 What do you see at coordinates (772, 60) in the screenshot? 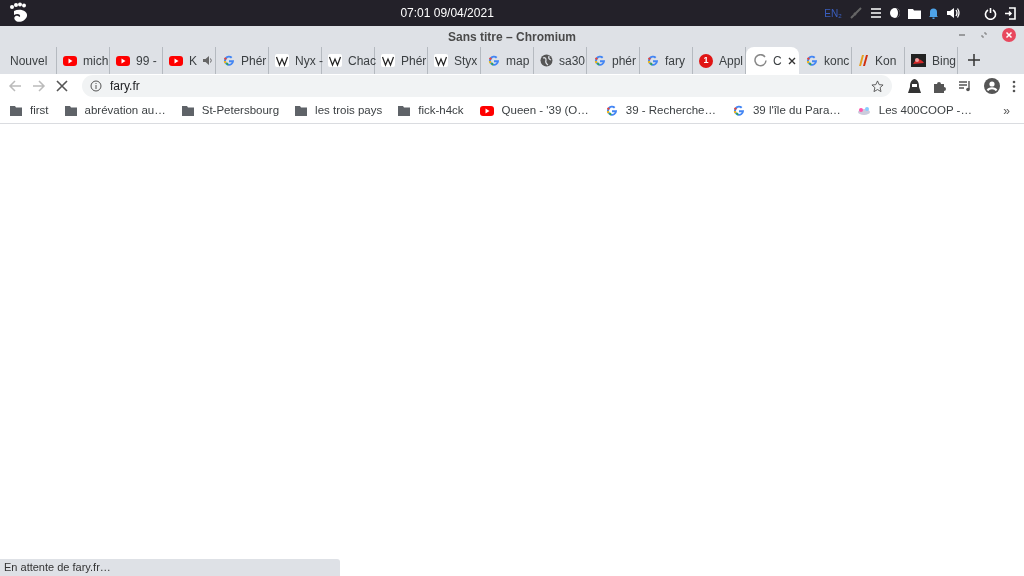
I see `browser-tab: C` at bounding box center [772, 60].